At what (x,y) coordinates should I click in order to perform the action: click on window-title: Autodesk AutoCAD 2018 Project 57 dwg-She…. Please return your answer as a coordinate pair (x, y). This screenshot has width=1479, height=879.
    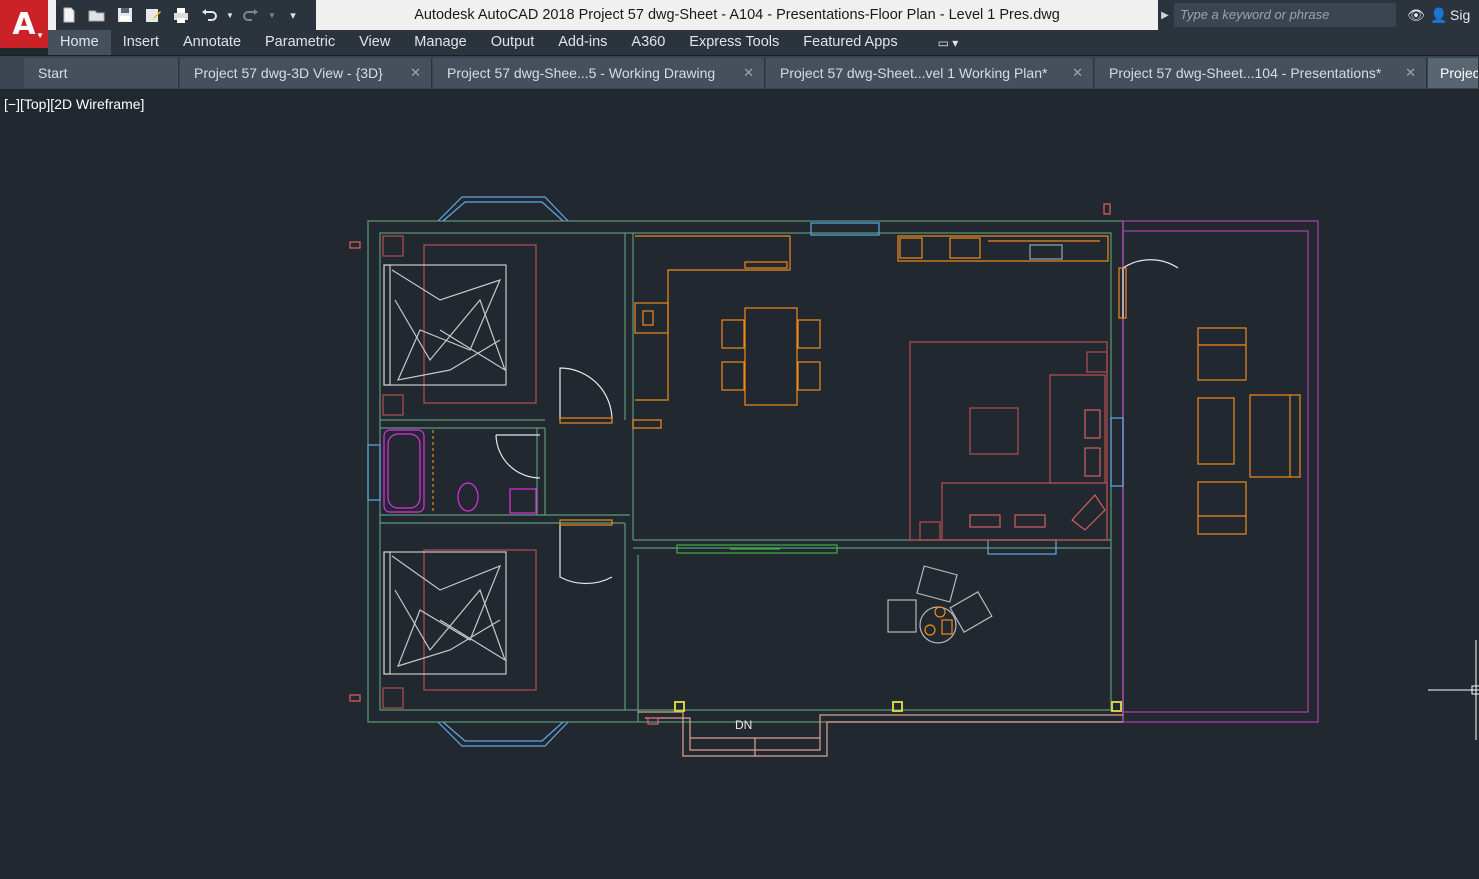
    Looking at the image, I should click on (737, 15).